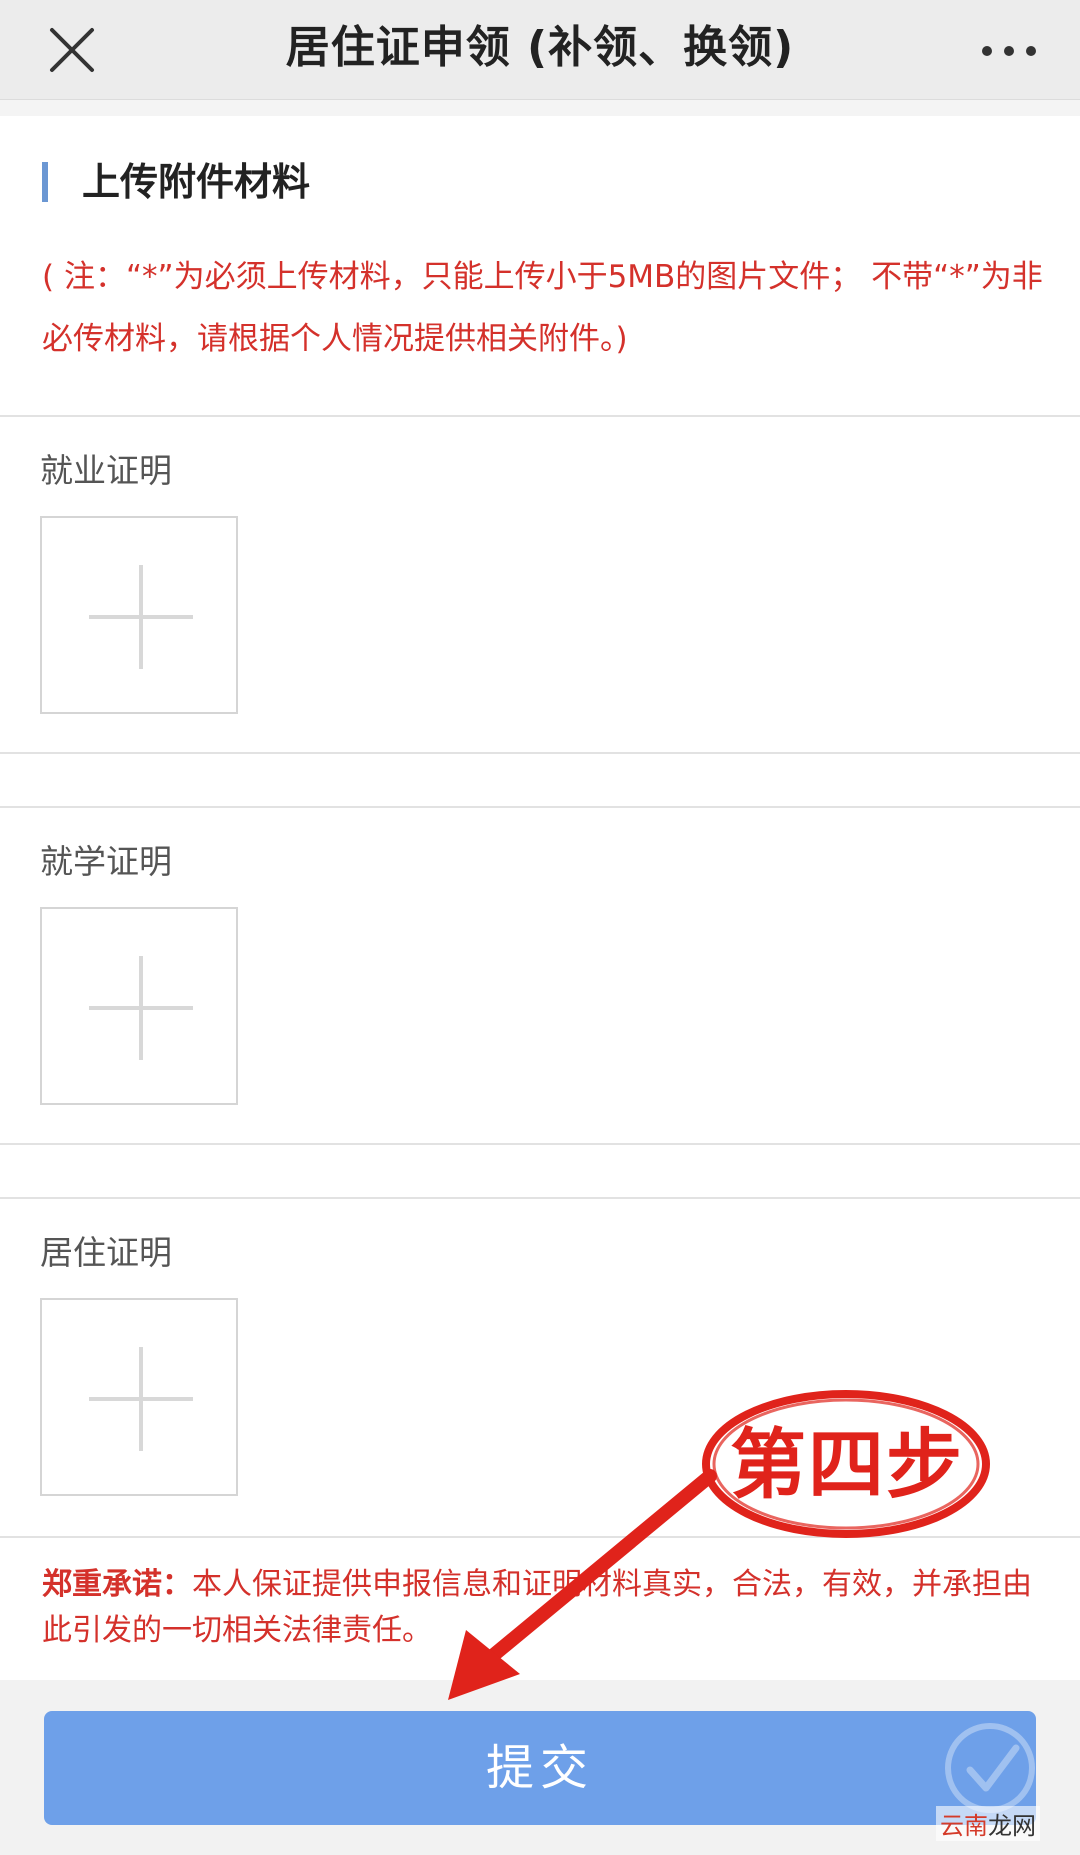  I want to click on upload-label: 就学证明, so click(106, 861).